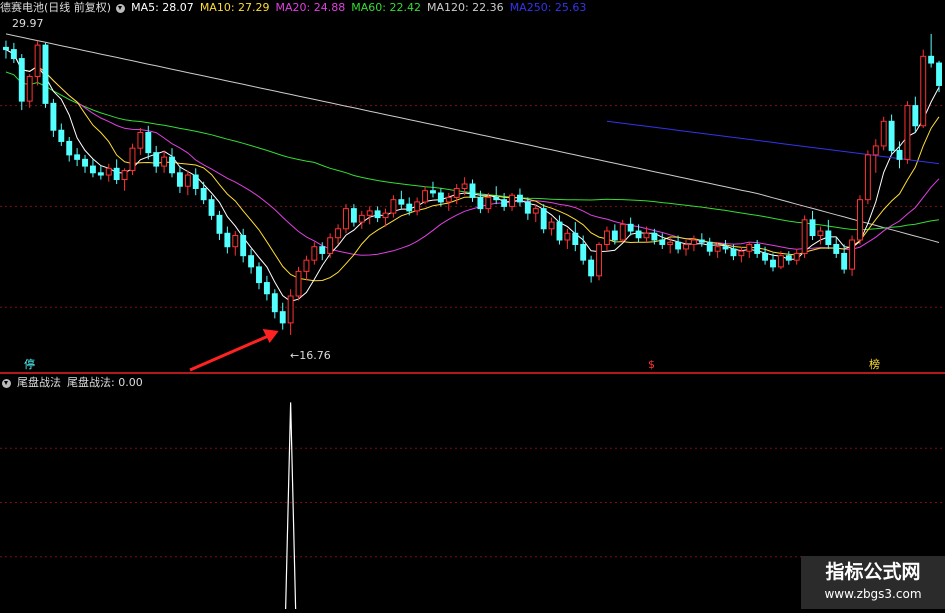  What do you see at coordinates (162, 7) in the screenshot?
I see `ma5-label: MA5: 28.07` at bounding box center [162, 7].